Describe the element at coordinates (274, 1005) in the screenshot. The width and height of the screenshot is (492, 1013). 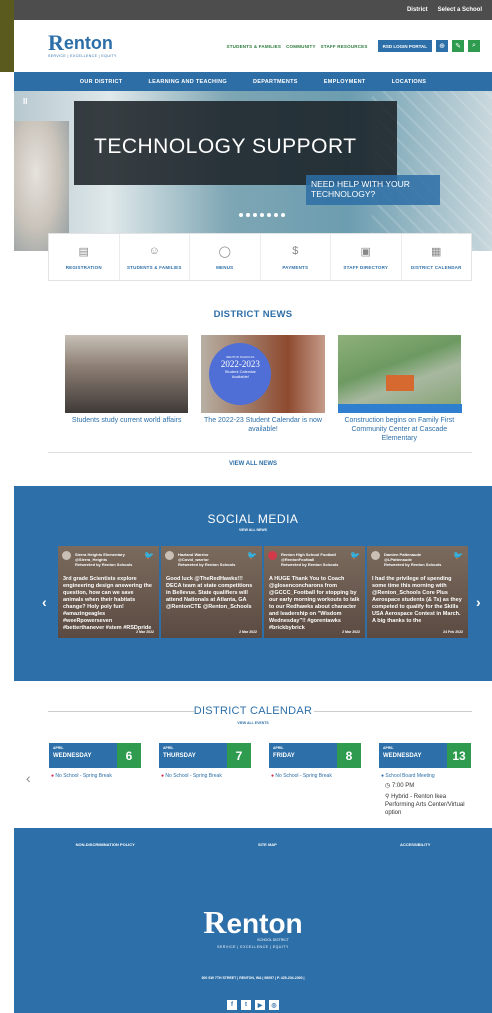
I see `instagram-icon: ◎` at that location.